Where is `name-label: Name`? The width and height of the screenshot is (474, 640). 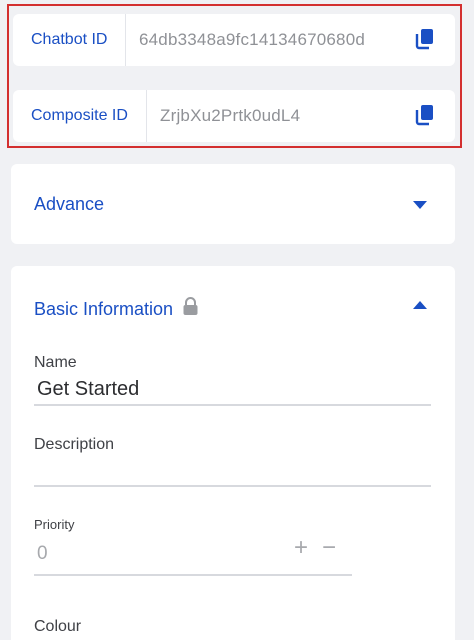 name-label: Name is located at coordinates (55, 362).